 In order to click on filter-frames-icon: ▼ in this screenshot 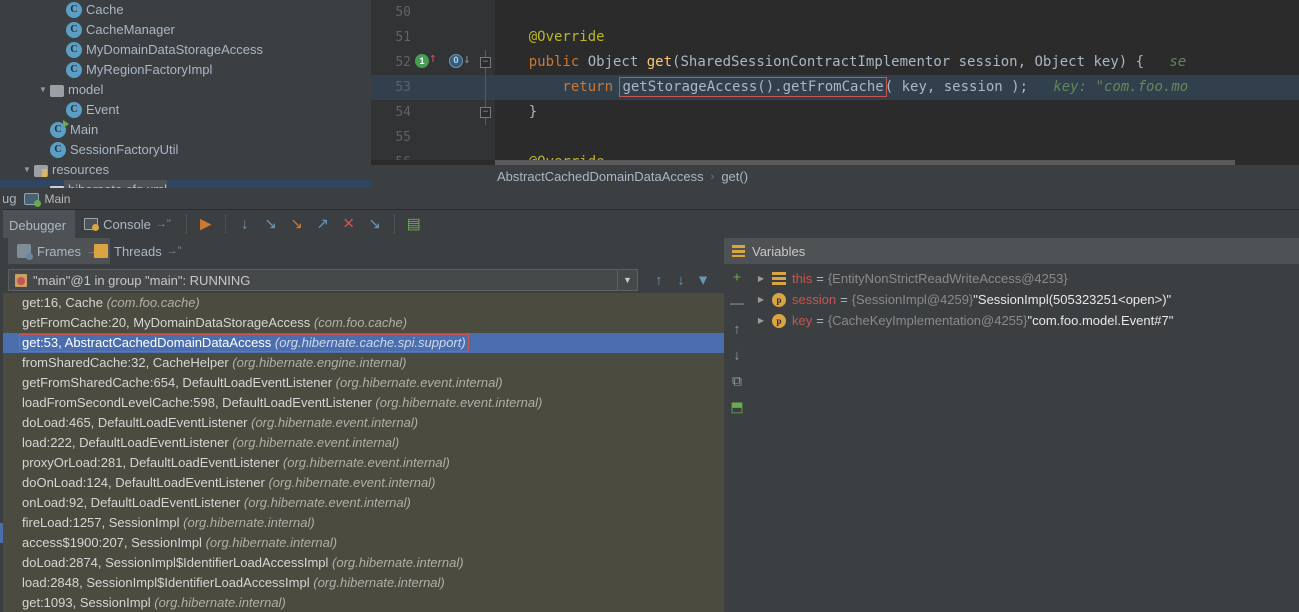, I will do `click(703, 280)`.